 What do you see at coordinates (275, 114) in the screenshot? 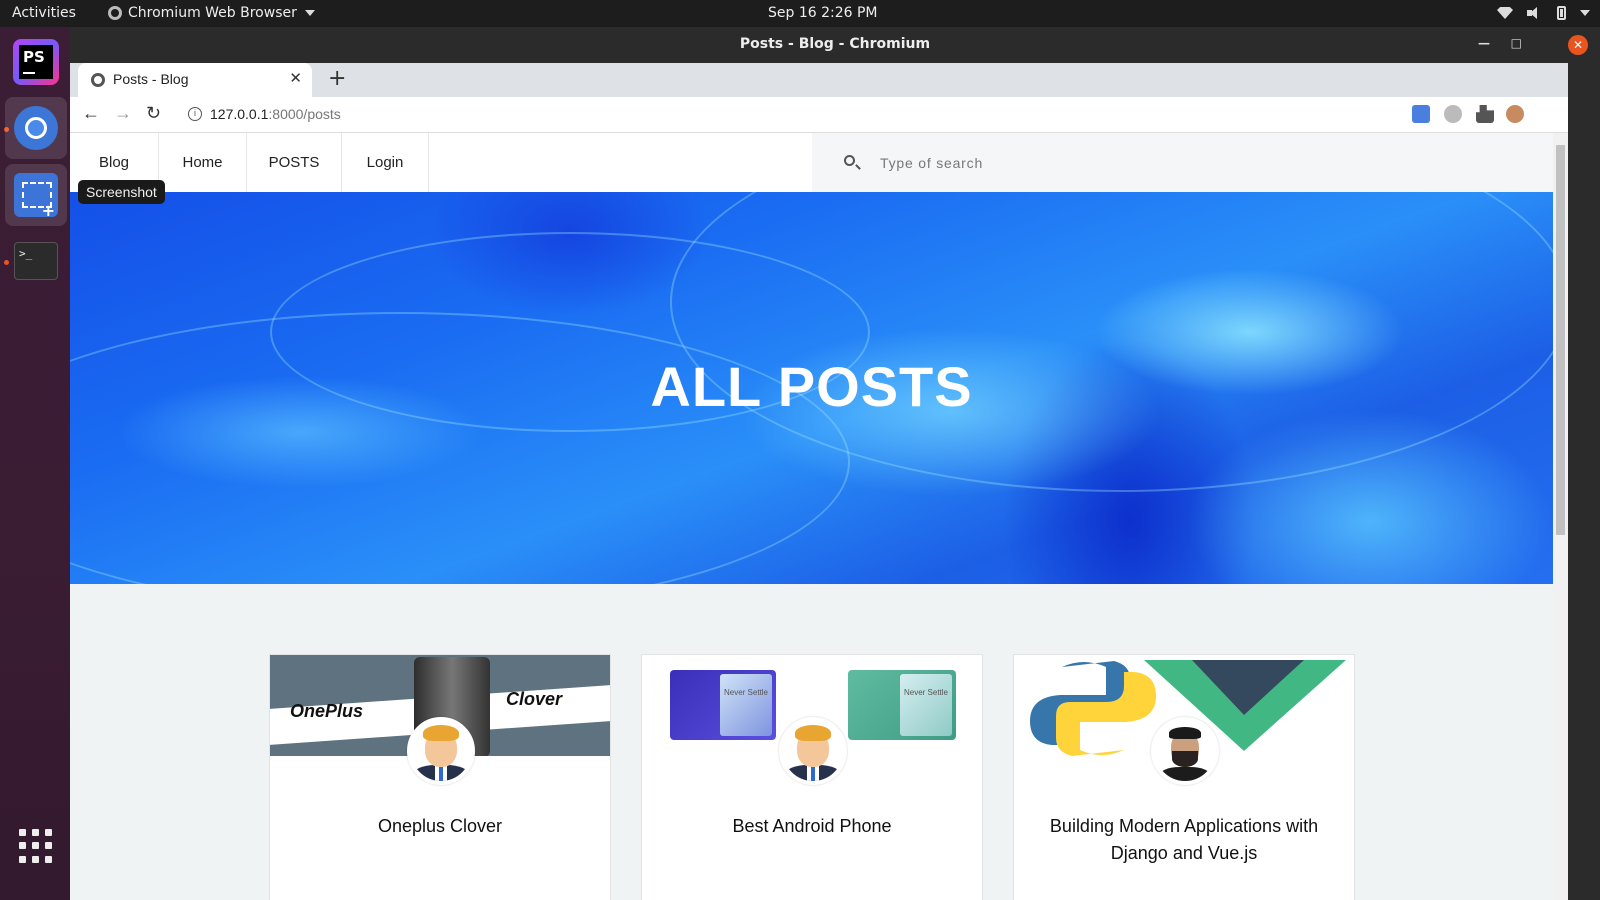
I see `url-text: 127.0.0.1:8000/posts` at bounding box center [275, 114].